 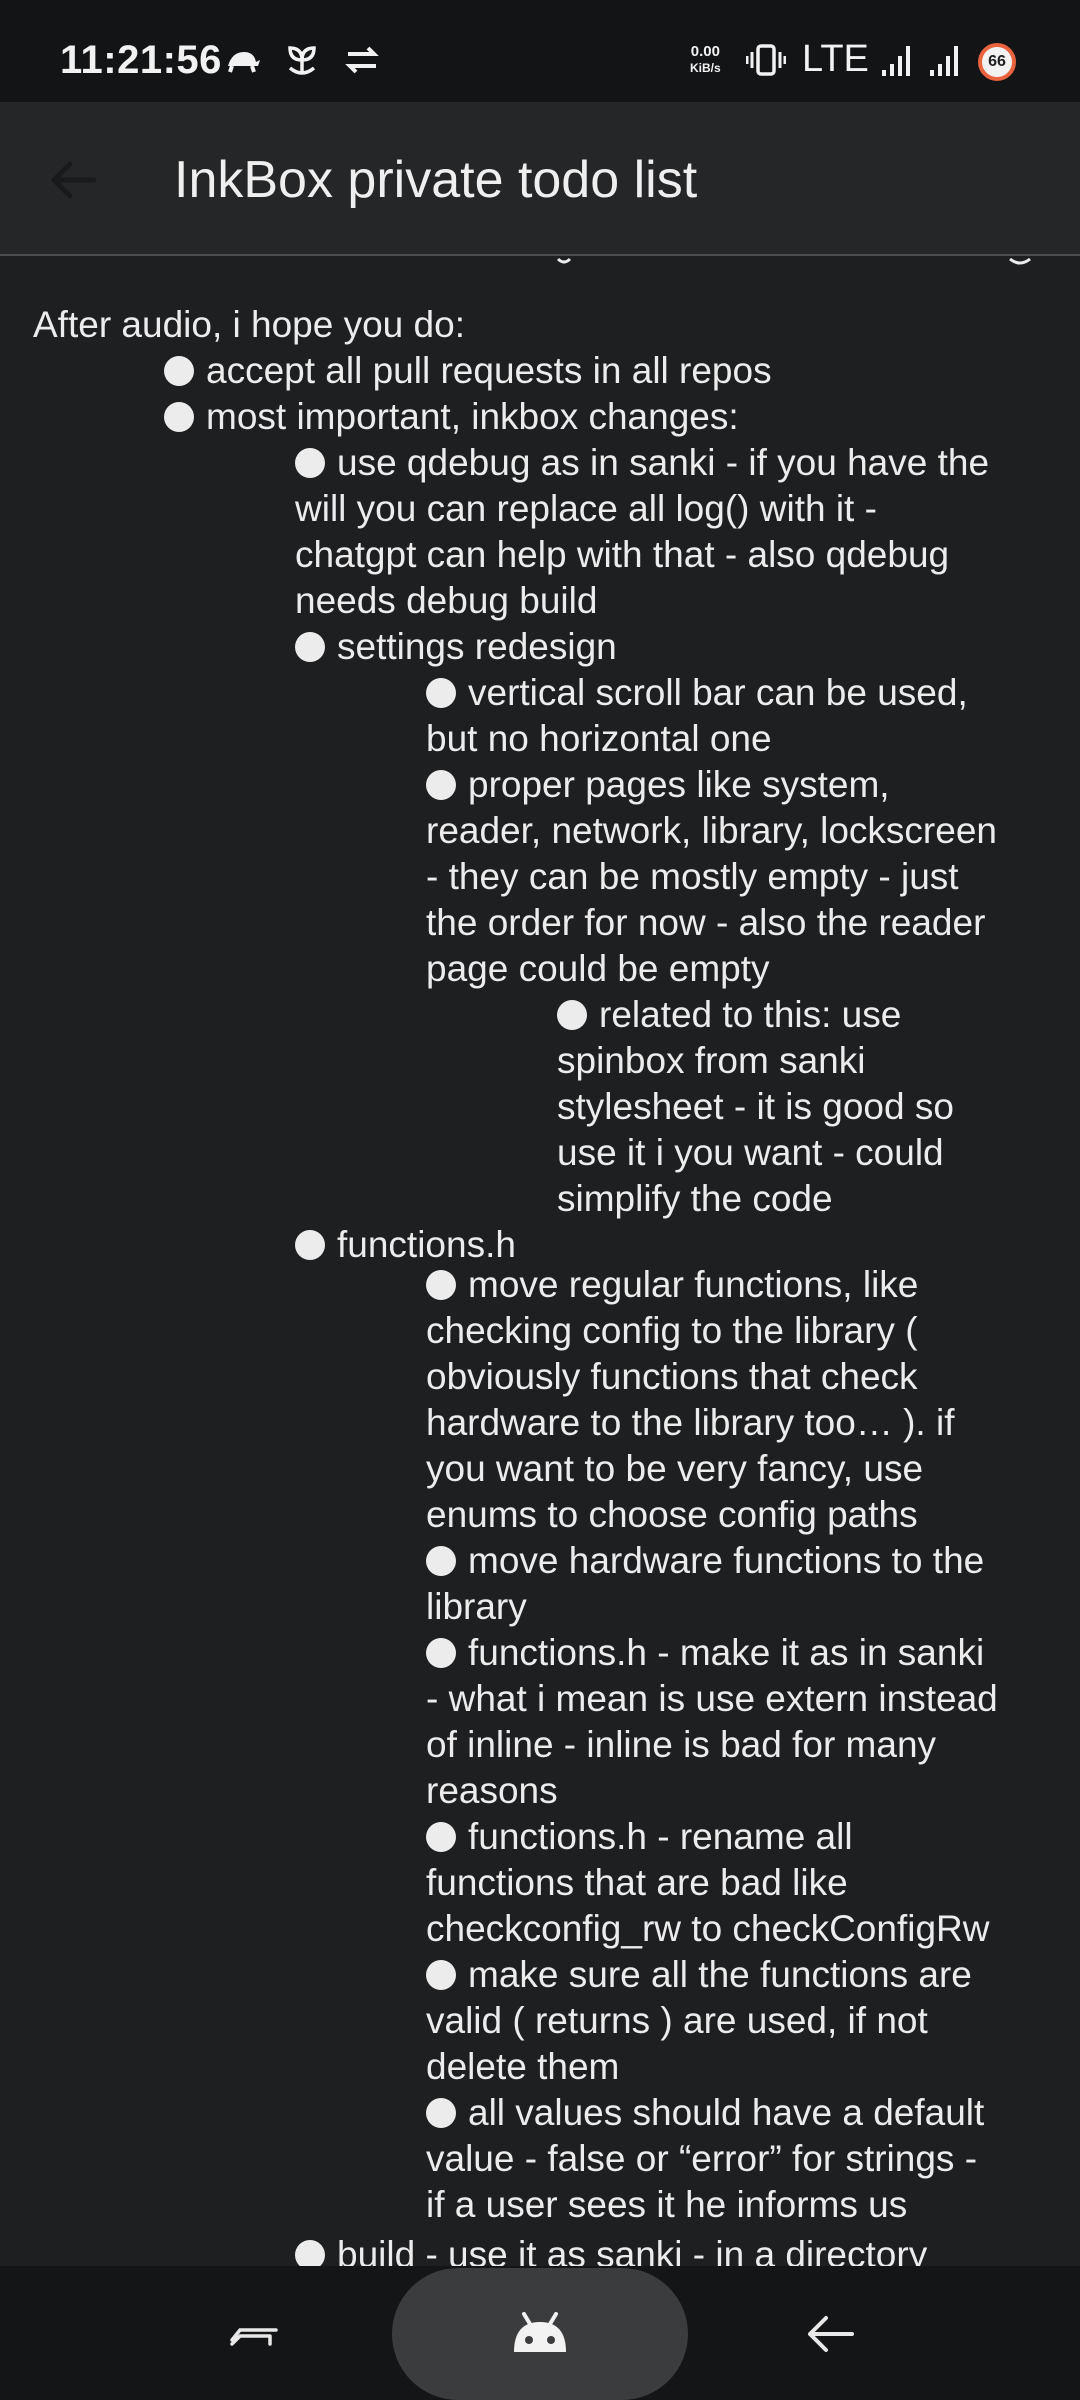 I want to click on intro-text: After audio, i hope you do:, so click(x=249, y=324).